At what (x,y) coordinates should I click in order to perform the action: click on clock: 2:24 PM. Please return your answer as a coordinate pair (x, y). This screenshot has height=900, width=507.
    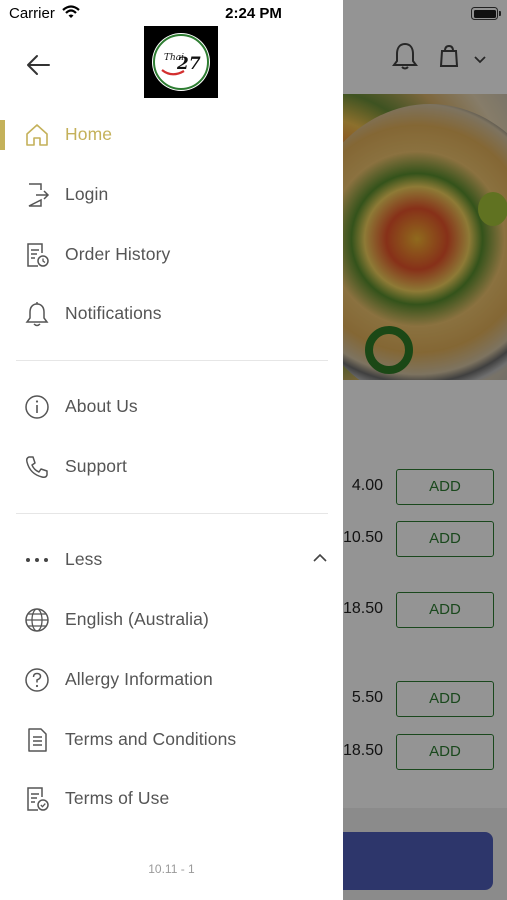
    Looking at the image, I should click on (253, 13).